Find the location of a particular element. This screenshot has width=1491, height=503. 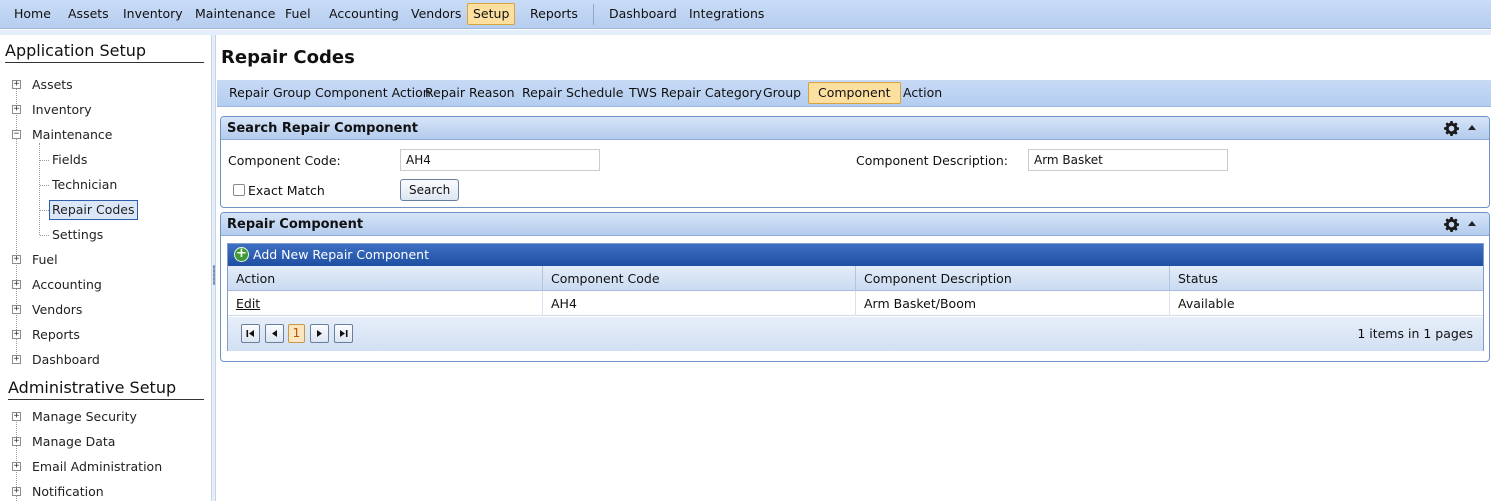

page-title: Repair Codes is located at coordinates (288, 57).